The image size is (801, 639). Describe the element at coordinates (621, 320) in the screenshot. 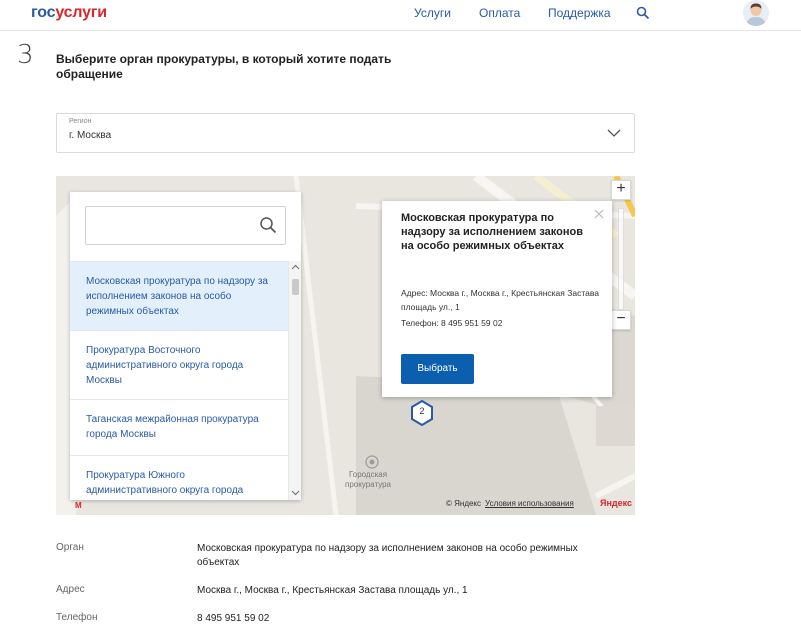

I see `zoom-out-button: −` at that location.